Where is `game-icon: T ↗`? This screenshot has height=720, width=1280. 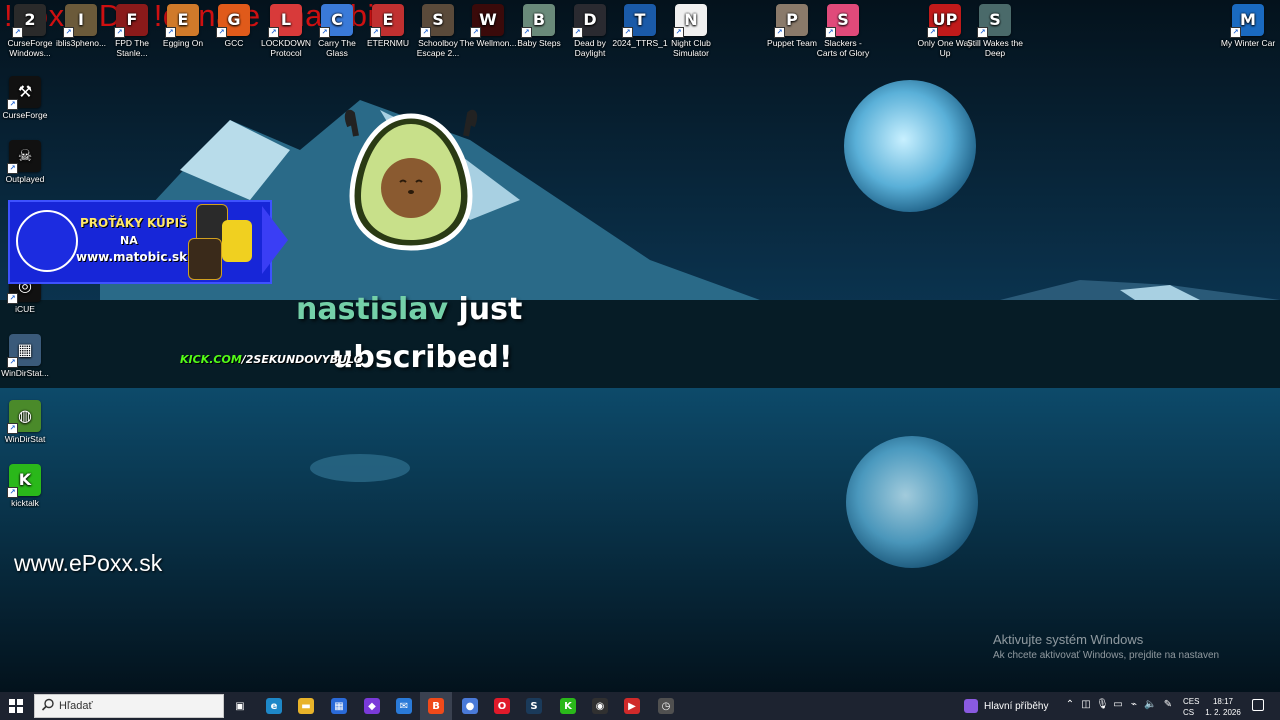 game-icon: T ↗ is located at coordinates (639, 21).